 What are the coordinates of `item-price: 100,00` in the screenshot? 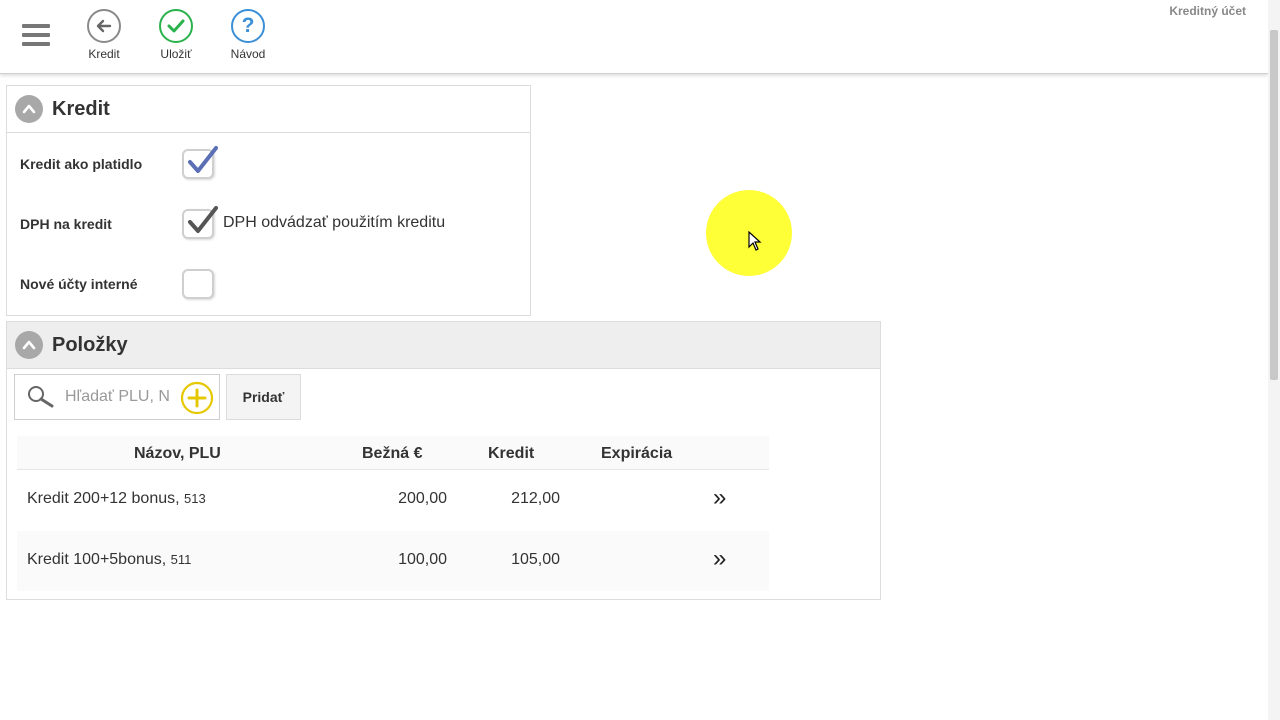 It's located at (422, 559).